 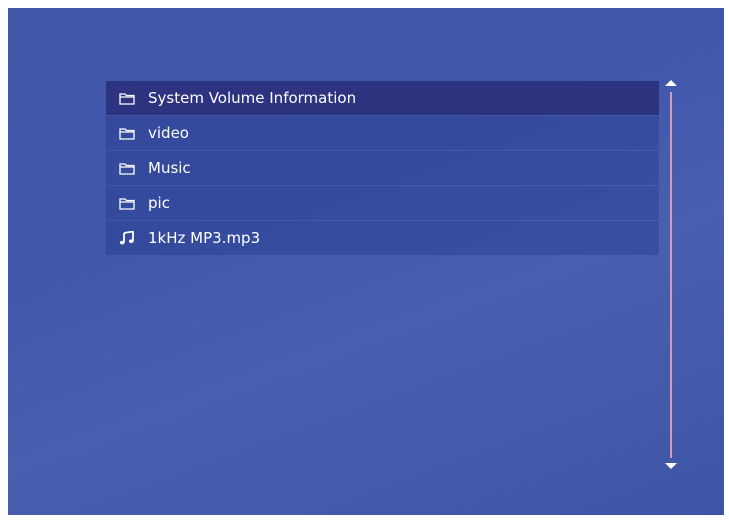 I want to click on list-item-label: Music, so click(x=169, y=168).